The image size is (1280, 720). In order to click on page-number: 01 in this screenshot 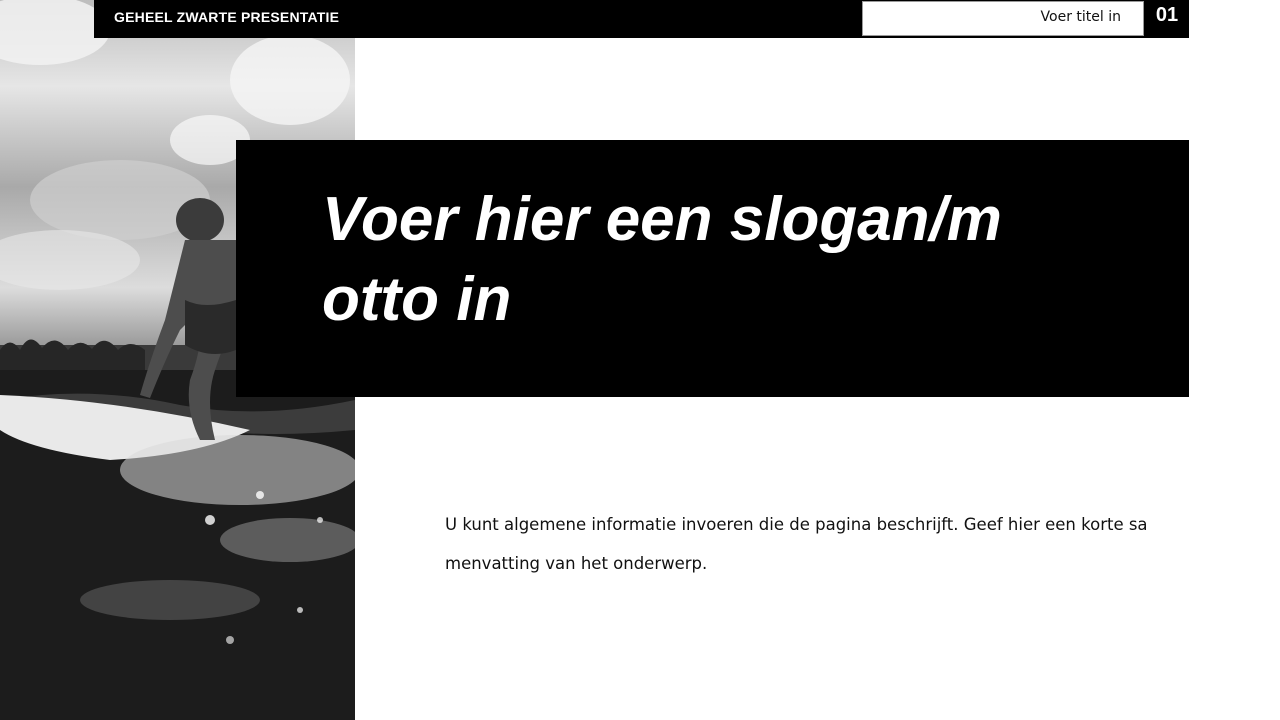, I will do `click(1167, 15)`.